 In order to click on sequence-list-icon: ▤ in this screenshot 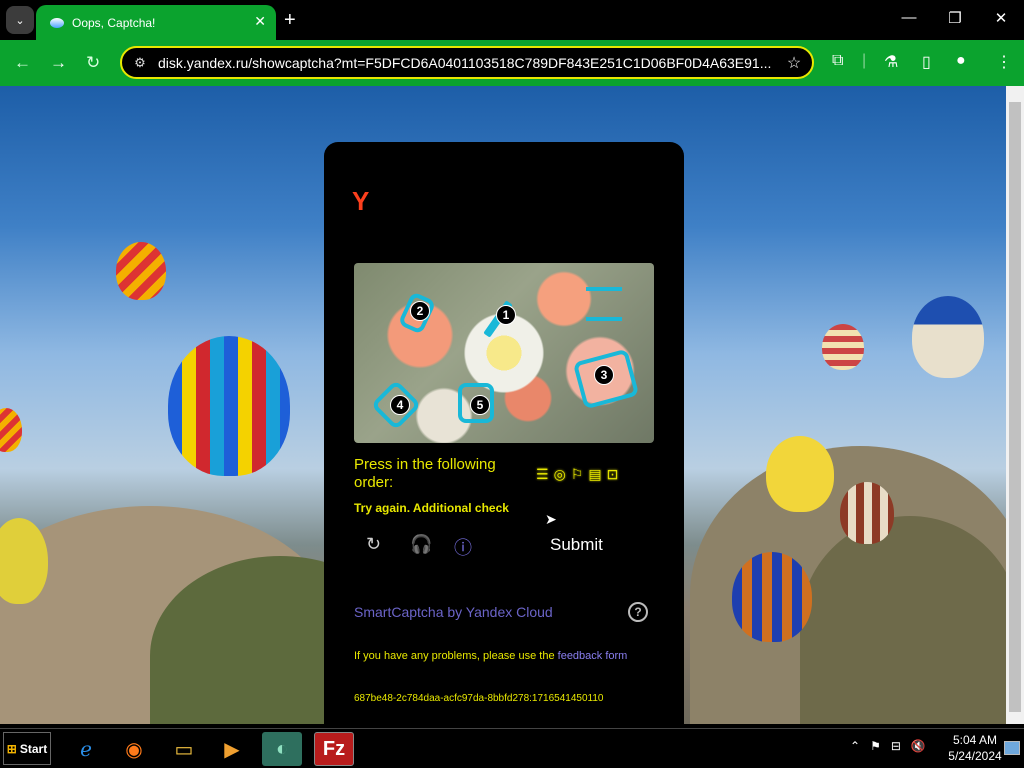, I will do `click(595, 473)`.